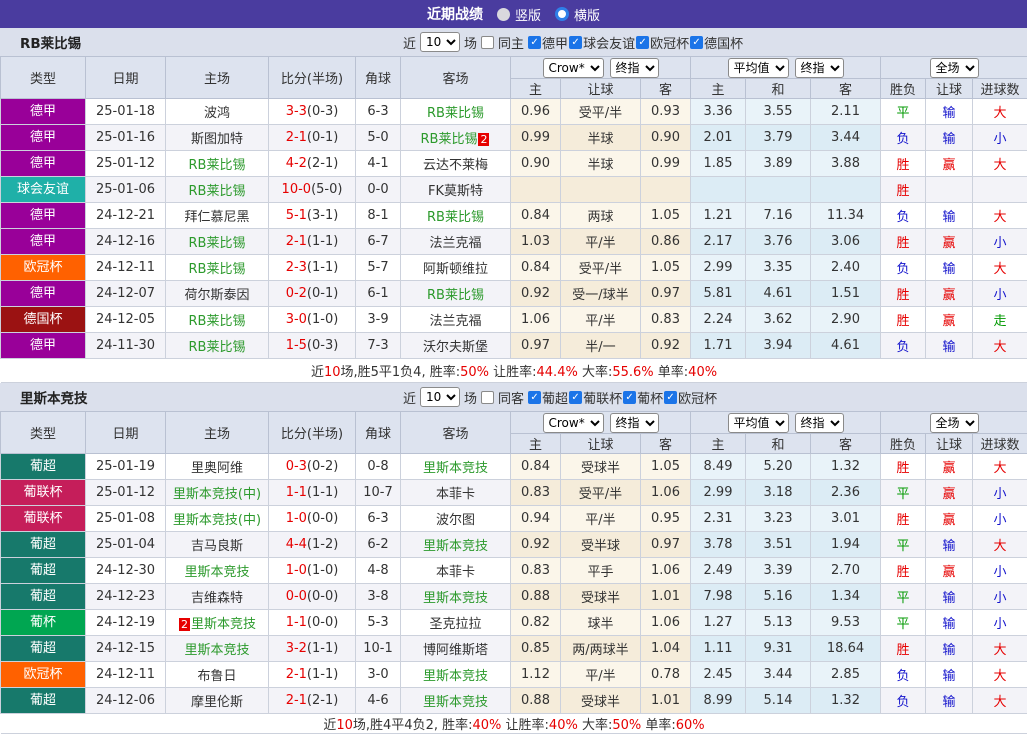  What do you see at coordinates (217, 139) in the screenshot?
I see `home-team-name: 斯图加特` at bounding box center [217, 139].